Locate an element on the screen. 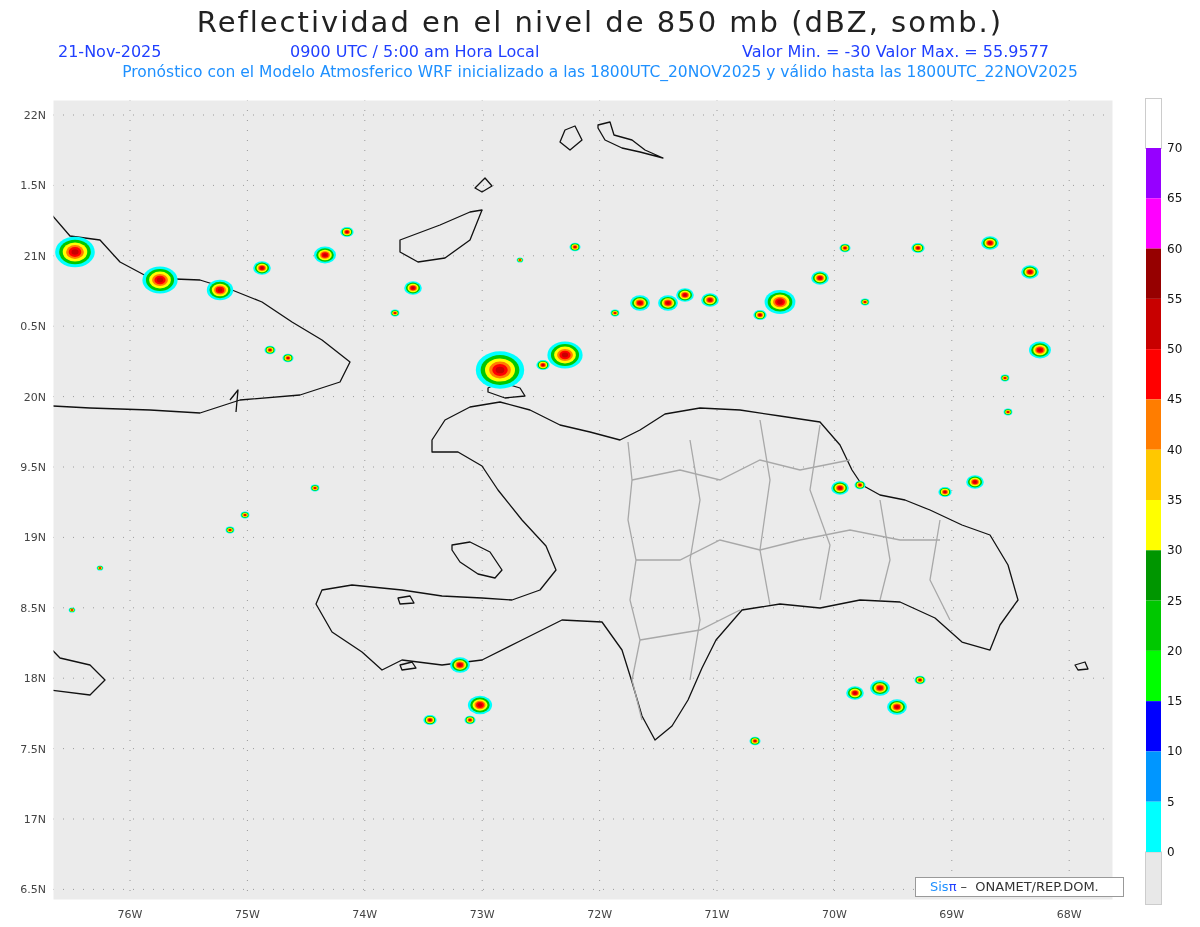 The height and width of the screenshot is (927, 1200). colorbar-label: 70 is located at coordinates (1175, 148).